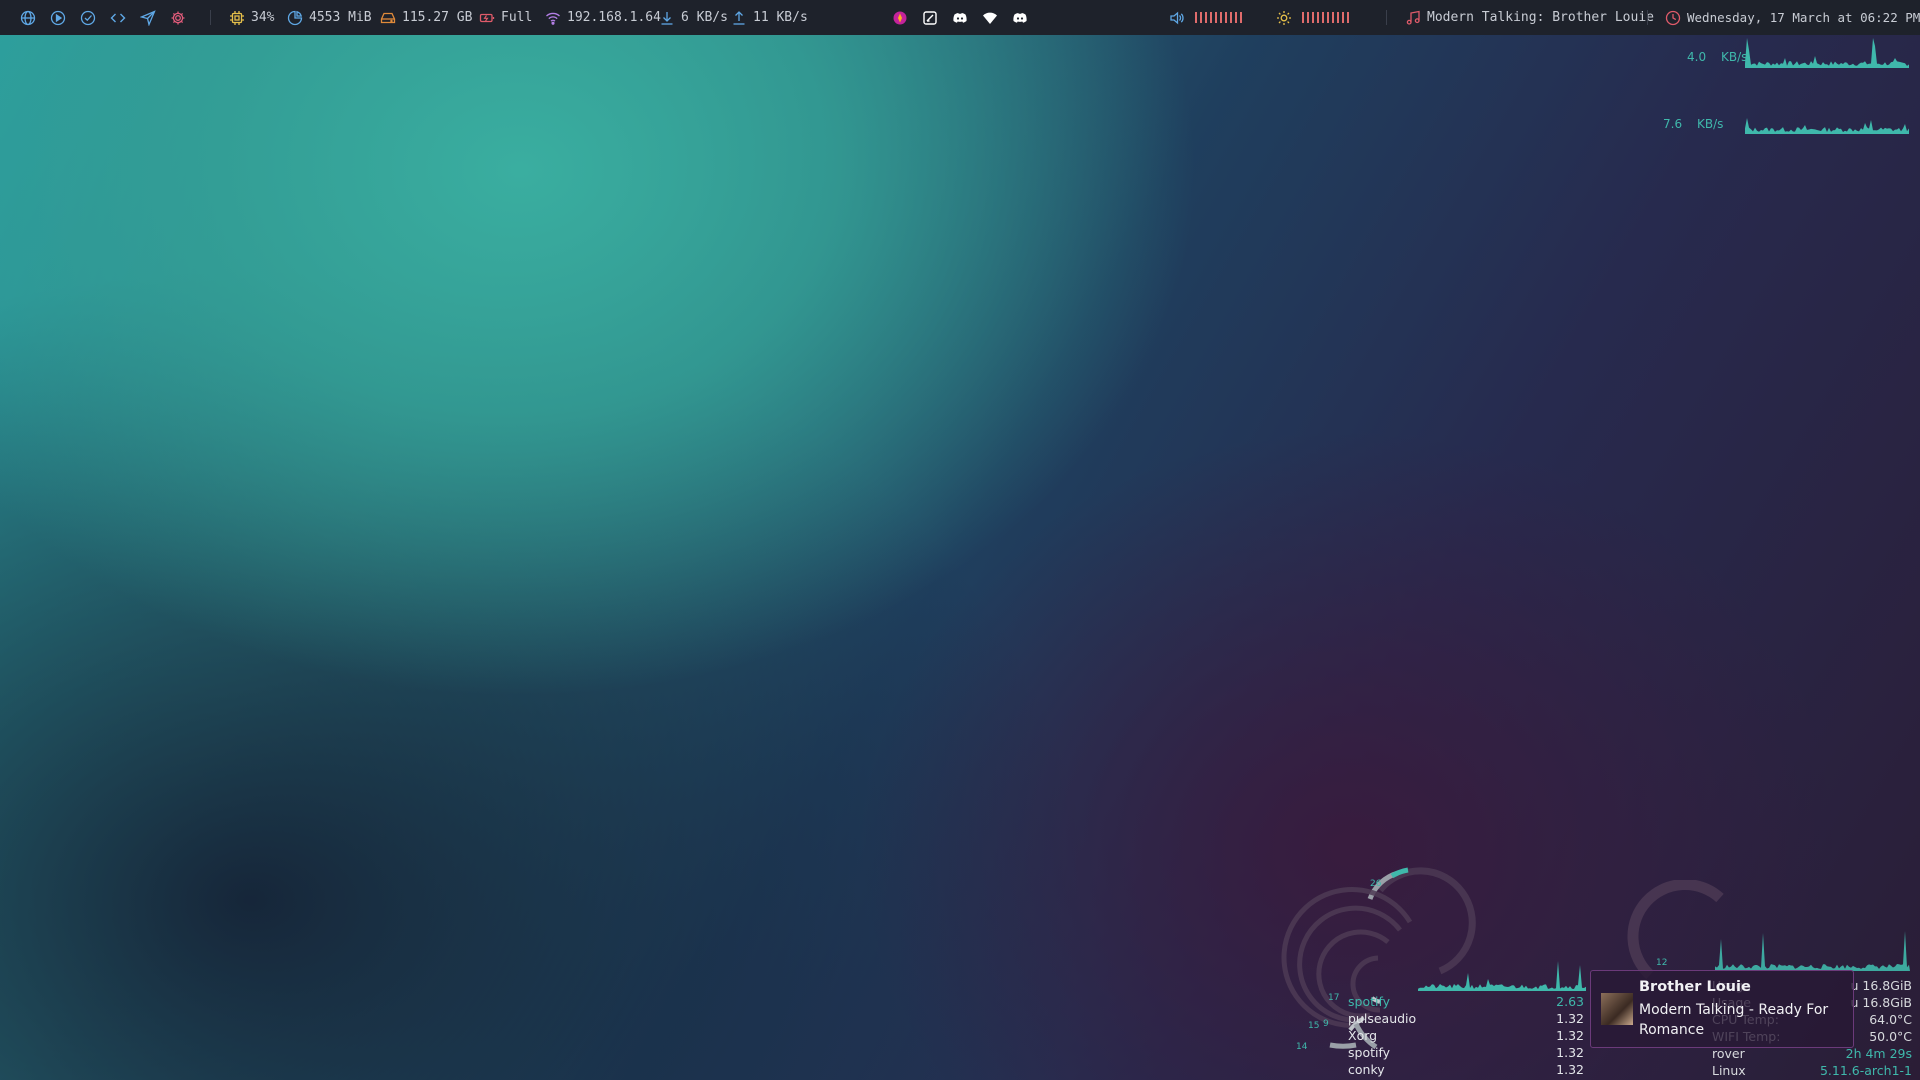 Image resolution: width=1920 pixels, height=1080 pixels. I want to click on ip-address: 192.168.1.64, so click(614, 17).